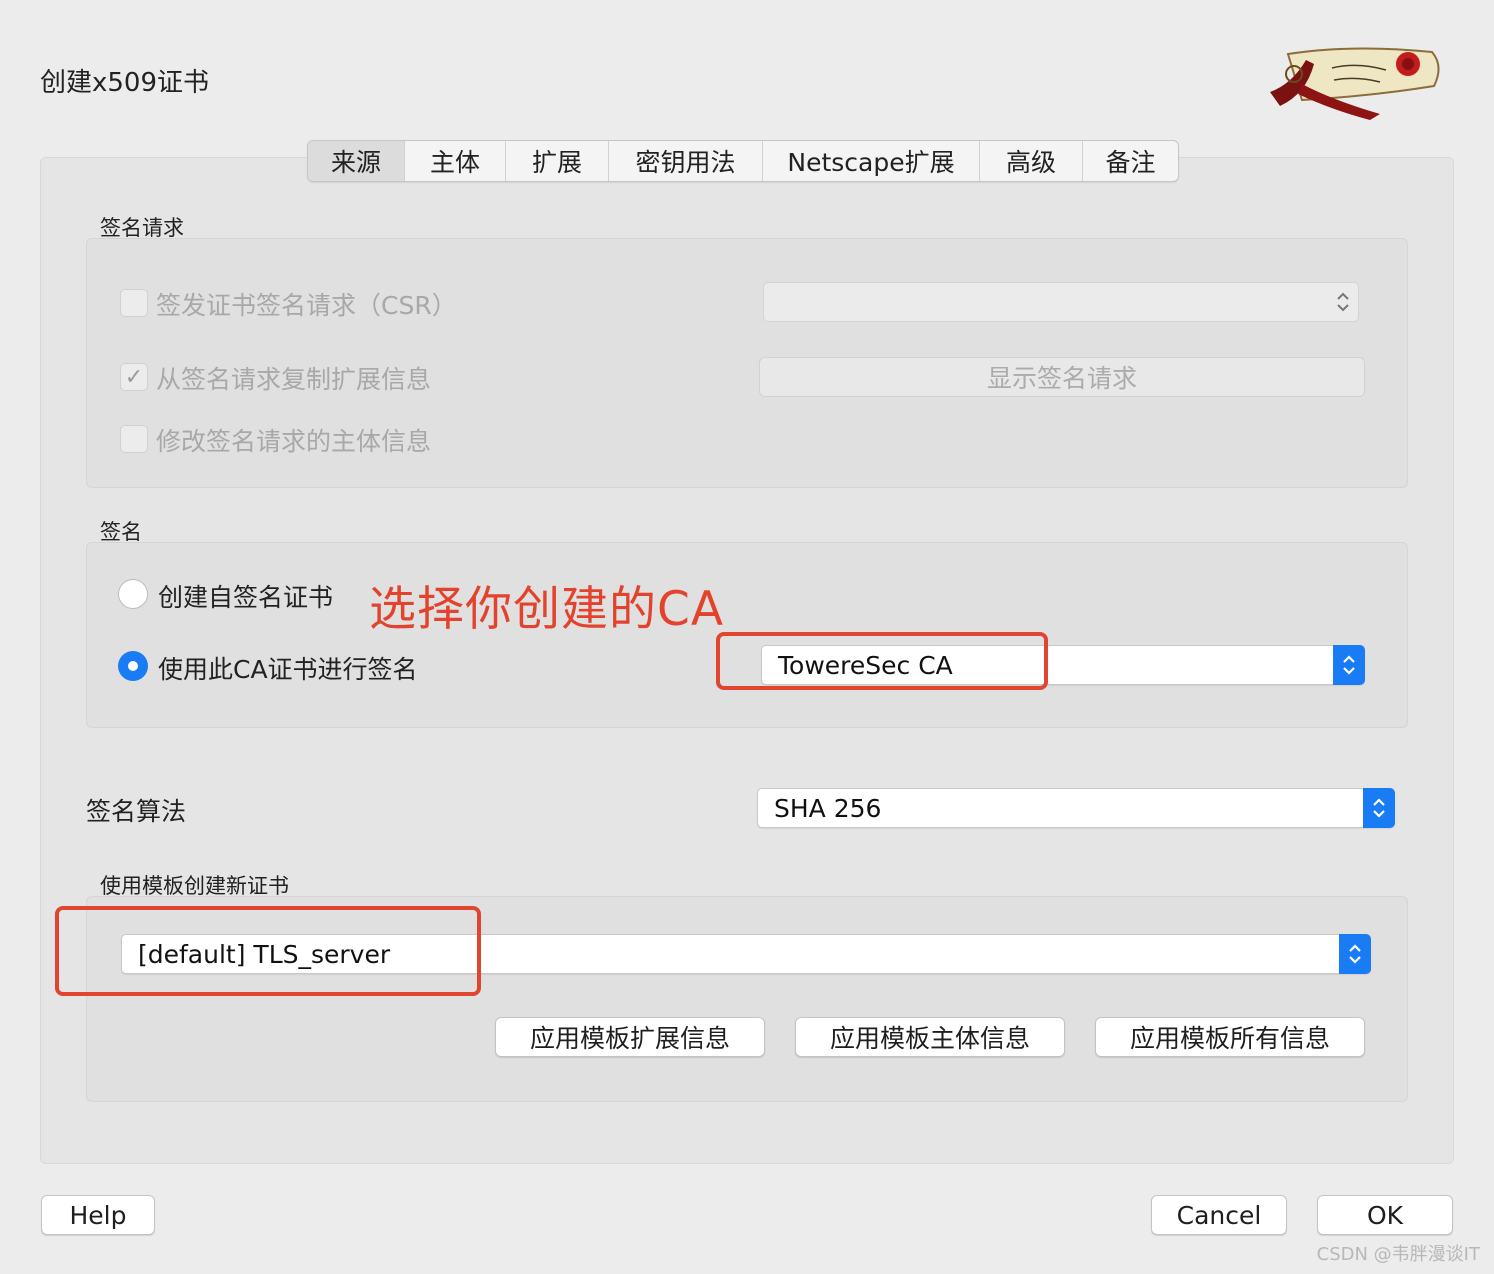 Image resolution: width=1494 pixels, height=1274 pixels. I want to click on issue-csr-checkbox, so click(134, 303).